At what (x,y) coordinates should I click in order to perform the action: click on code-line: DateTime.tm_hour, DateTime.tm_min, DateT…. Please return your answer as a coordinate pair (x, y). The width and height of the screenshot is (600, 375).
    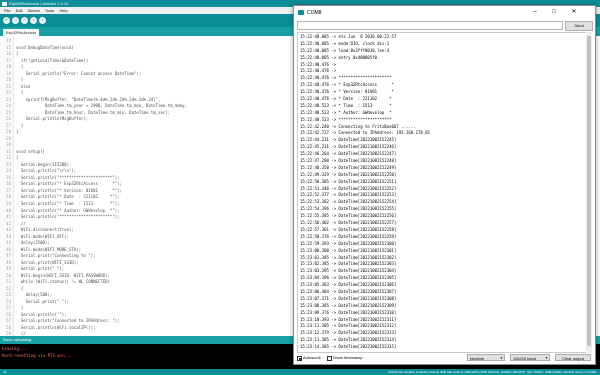
    Looking at the image, I should click on (93, 112).